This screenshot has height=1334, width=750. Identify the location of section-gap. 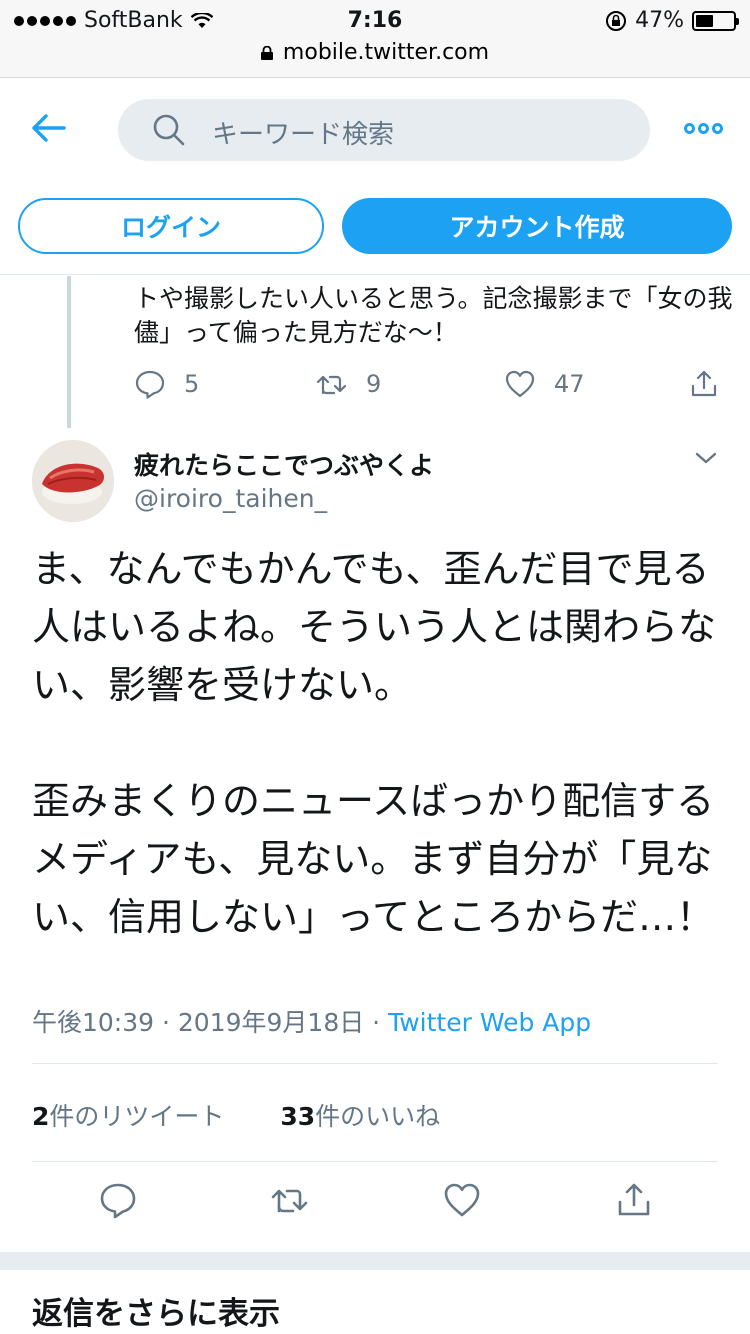
(375, 1261).